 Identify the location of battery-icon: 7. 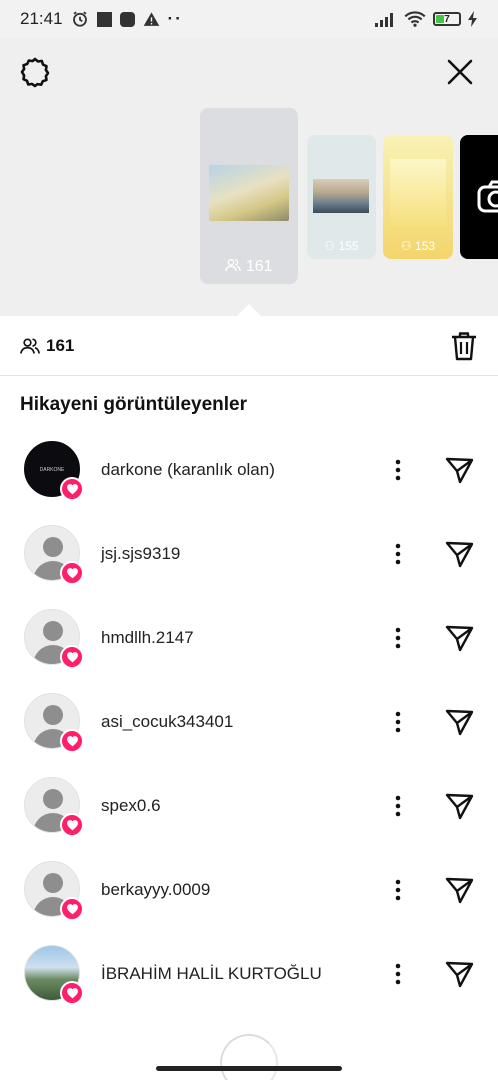
(447, 19).